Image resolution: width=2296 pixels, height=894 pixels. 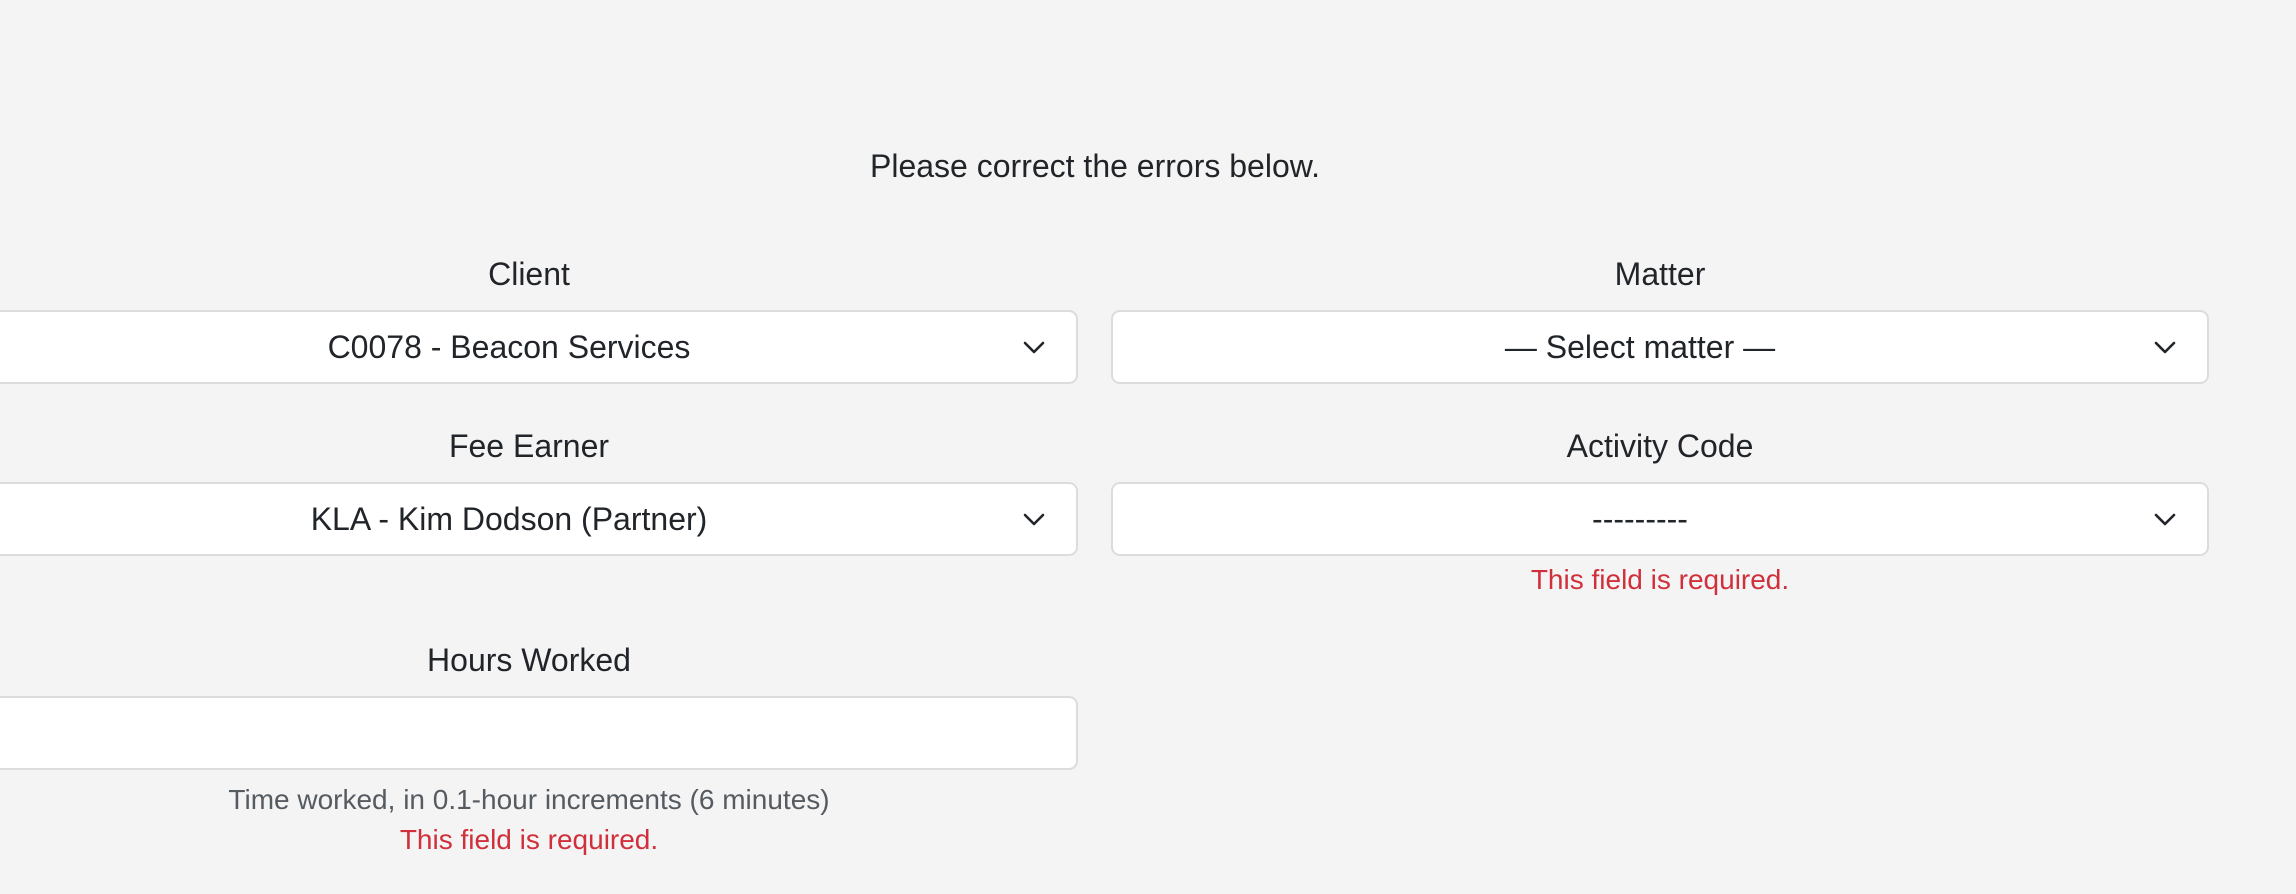 What do you see at coordinates (1660, 274) in the screenshot?
I see `matter-label: Matter` at bounding box center [1660, 274].